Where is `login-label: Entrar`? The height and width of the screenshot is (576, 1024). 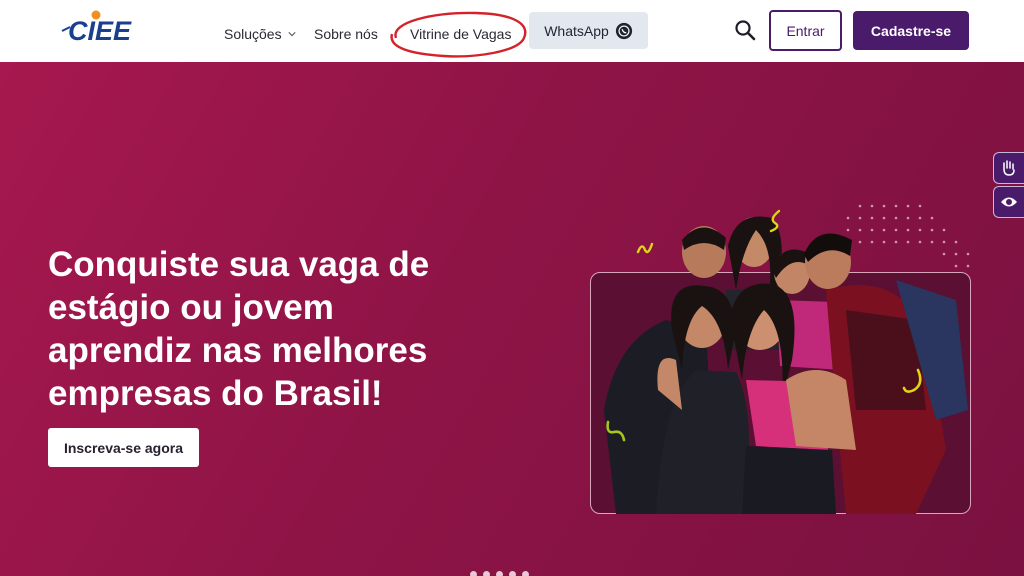
login-label: Entrar is located at coordinates (805, 30).